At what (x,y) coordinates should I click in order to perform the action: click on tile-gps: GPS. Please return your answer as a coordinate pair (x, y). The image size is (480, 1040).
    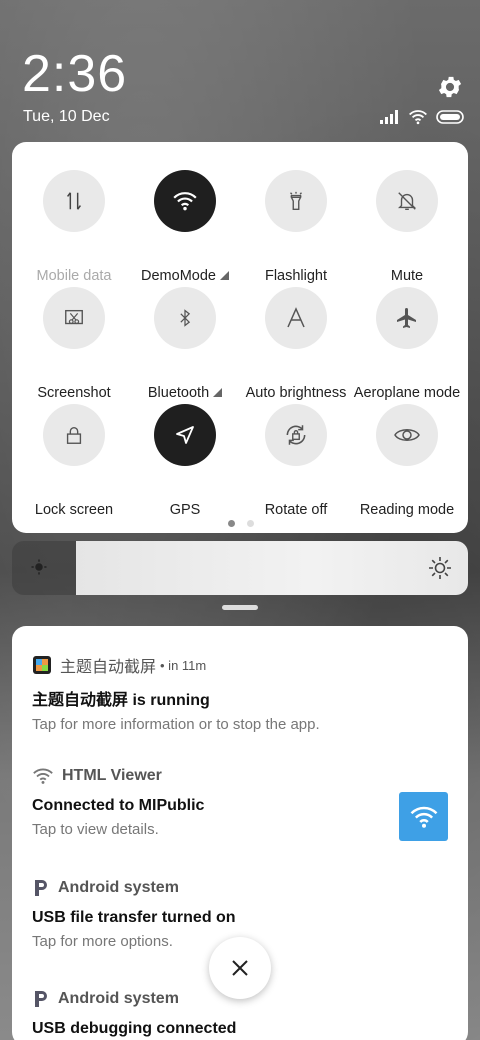
    Looking at the image, I should click on (184, 461).